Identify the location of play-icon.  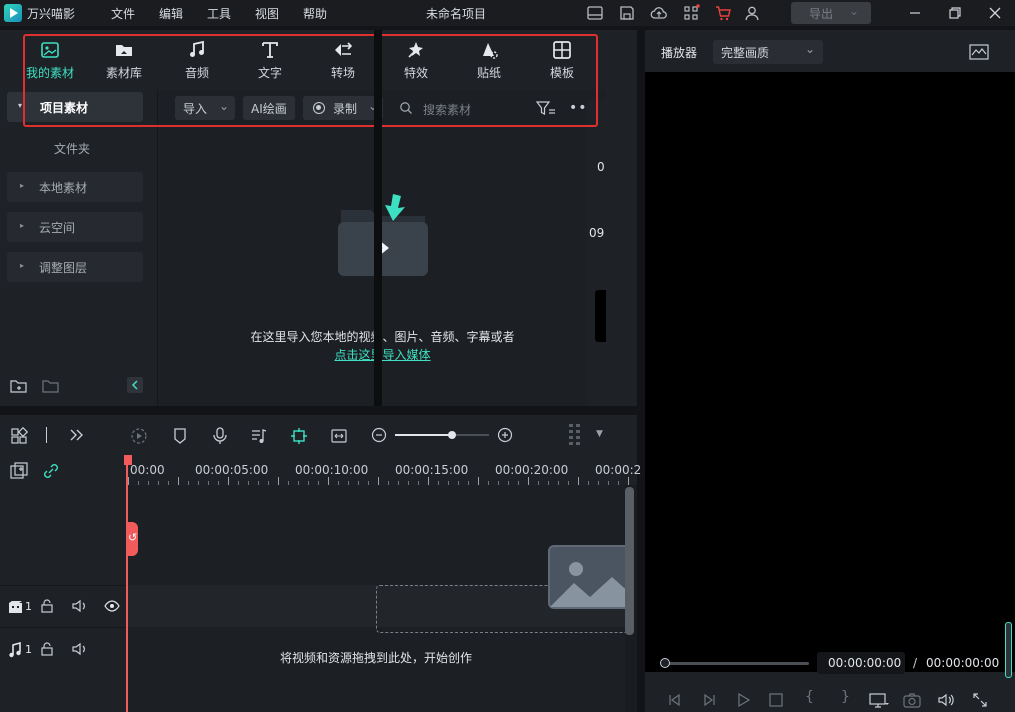
(743, 700).